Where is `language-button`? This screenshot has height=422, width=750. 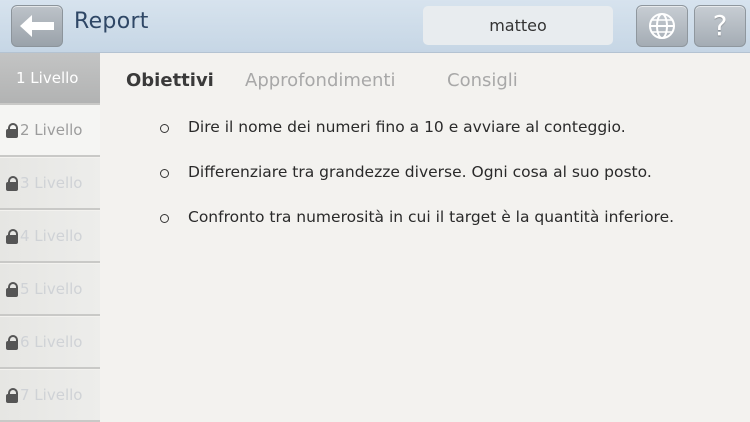
language-button is located at coordinates (662, 26).